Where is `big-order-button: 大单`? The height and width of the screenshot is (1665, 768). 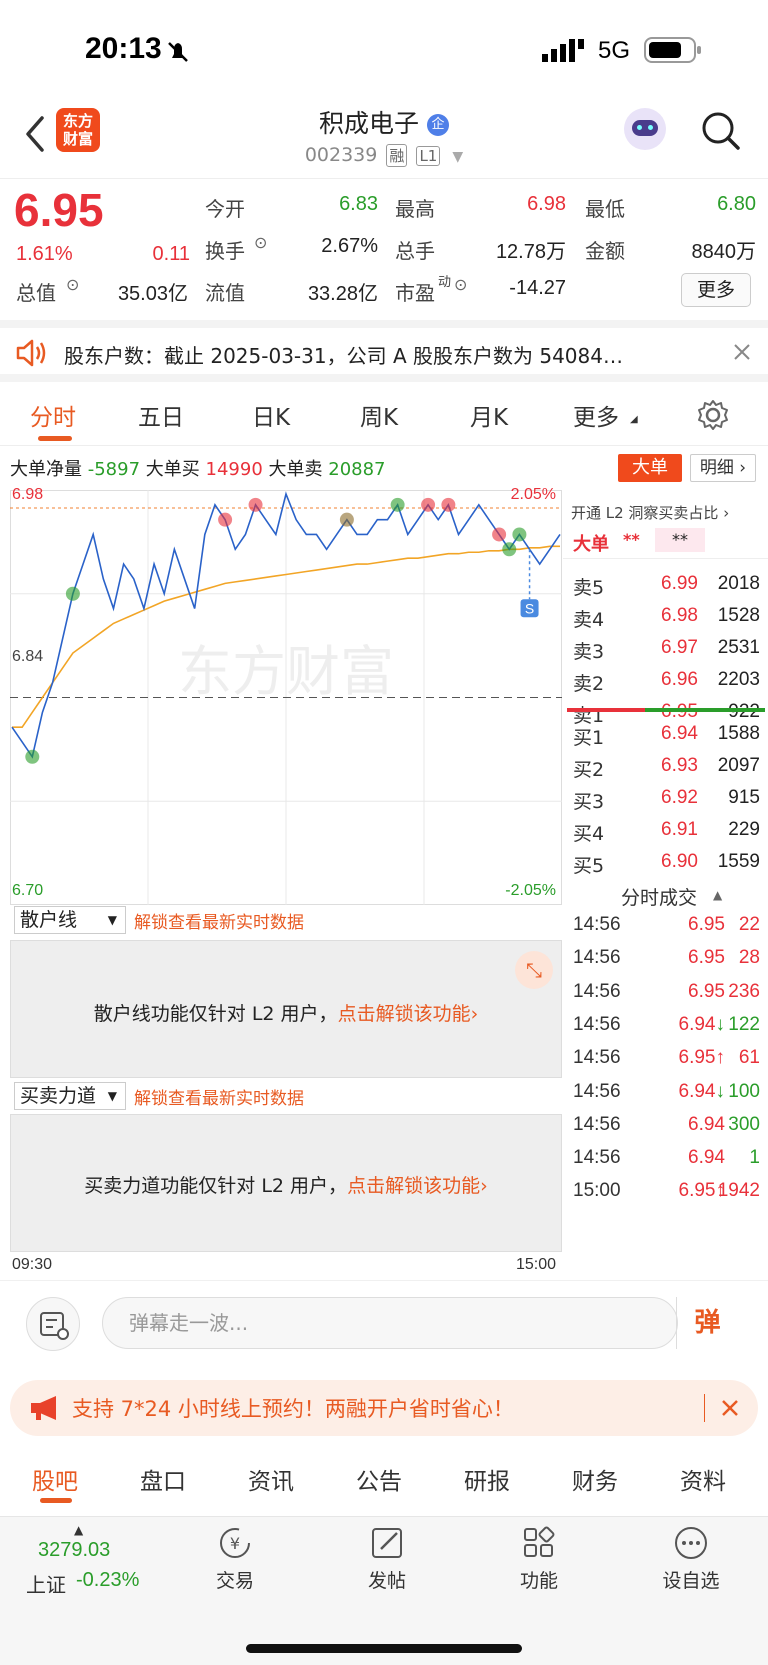
big-order-button: 大单 is located at coordinates (650, 468).